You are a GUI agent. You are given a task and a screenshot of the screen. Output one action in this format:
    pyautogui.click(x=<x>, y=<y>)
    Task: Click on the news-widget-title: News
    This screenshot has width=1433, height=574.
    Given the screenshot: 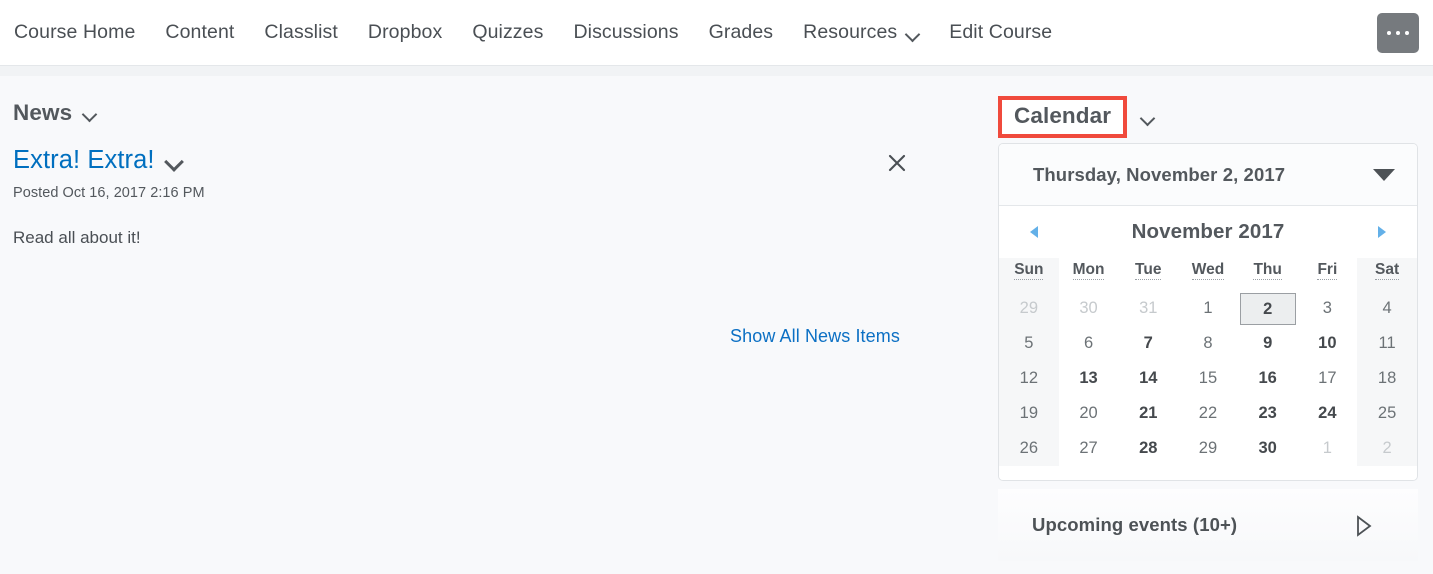 What is the action you would take?
    pyautogui.click(x=43, y=112)
    